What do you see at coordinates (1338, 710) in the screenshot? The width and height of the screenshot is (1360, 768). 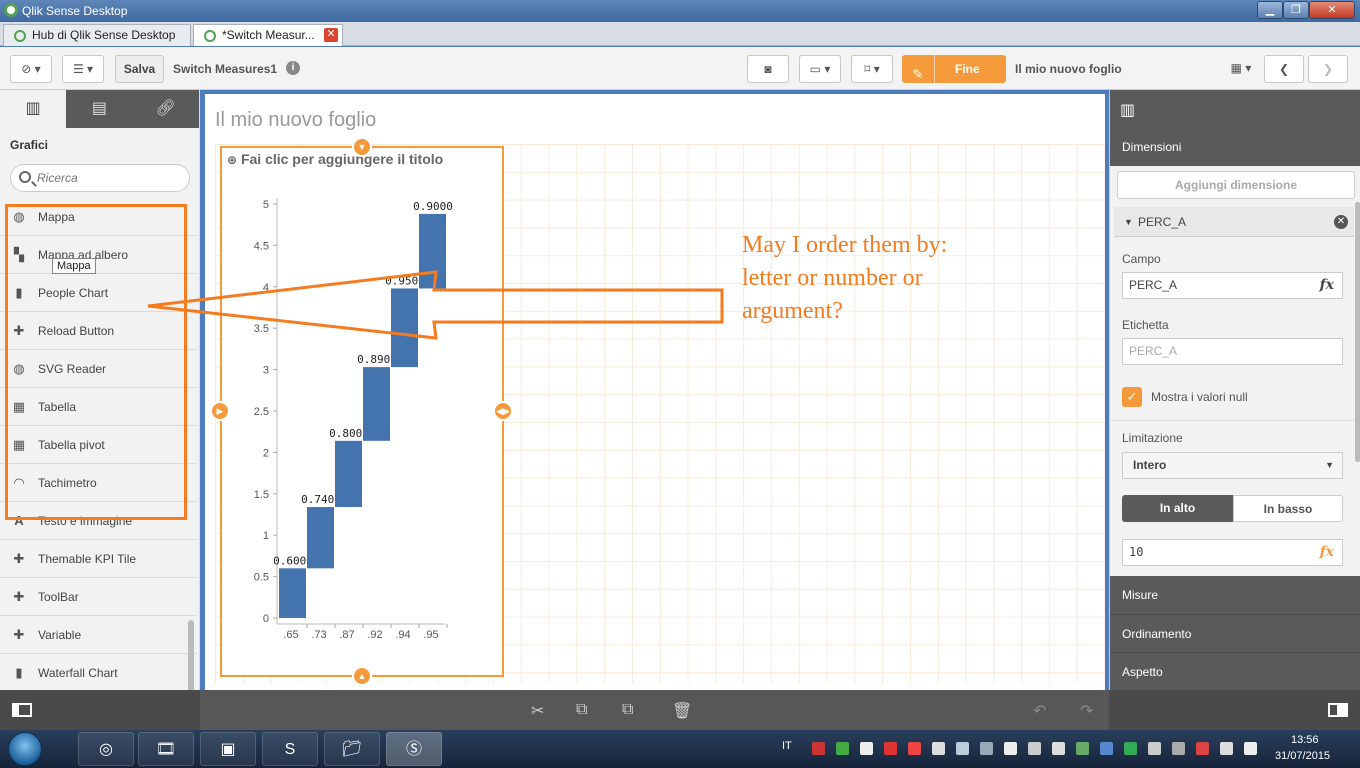 I see `toggle-properties-panel-icon` at bounding box center [1338, 710].